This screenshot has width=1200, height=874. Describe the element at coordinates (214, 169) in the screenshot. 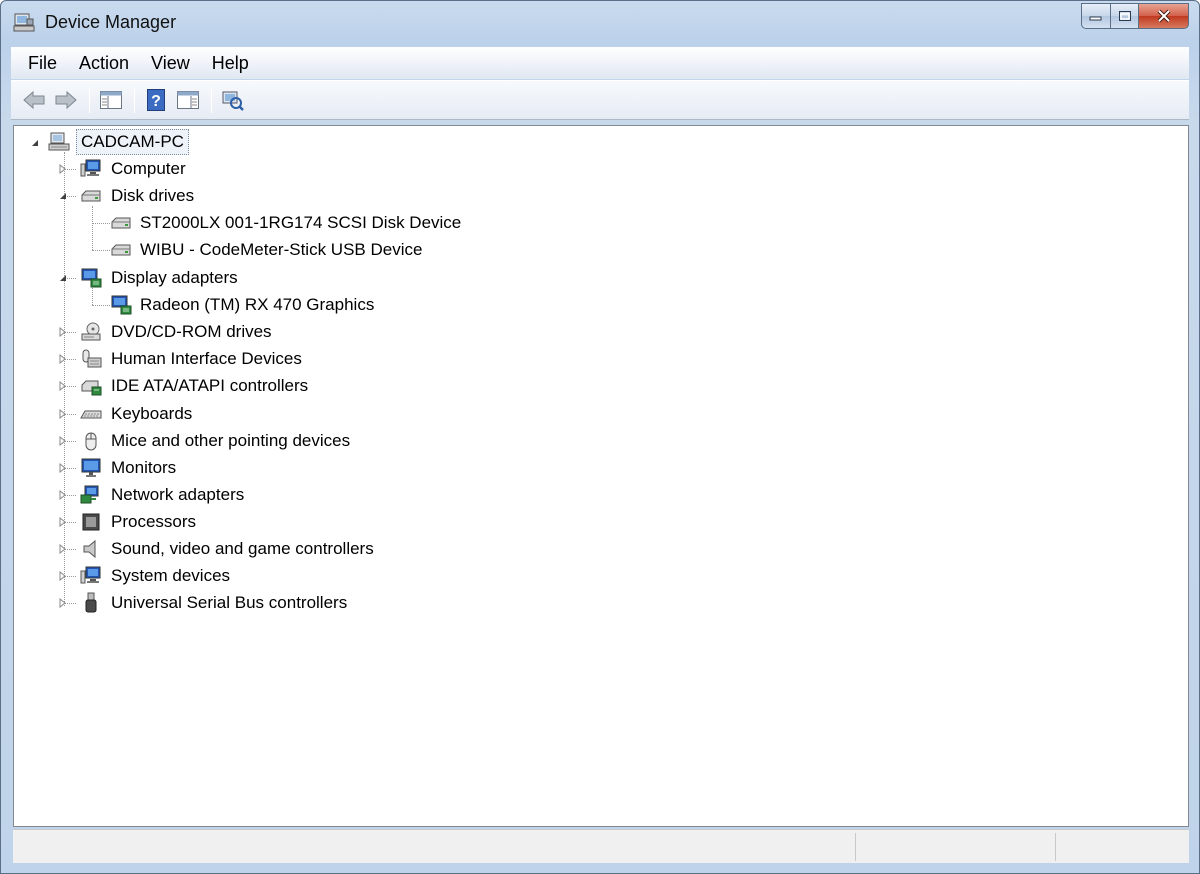

I see `tree-node-computer: Computer` at that location.